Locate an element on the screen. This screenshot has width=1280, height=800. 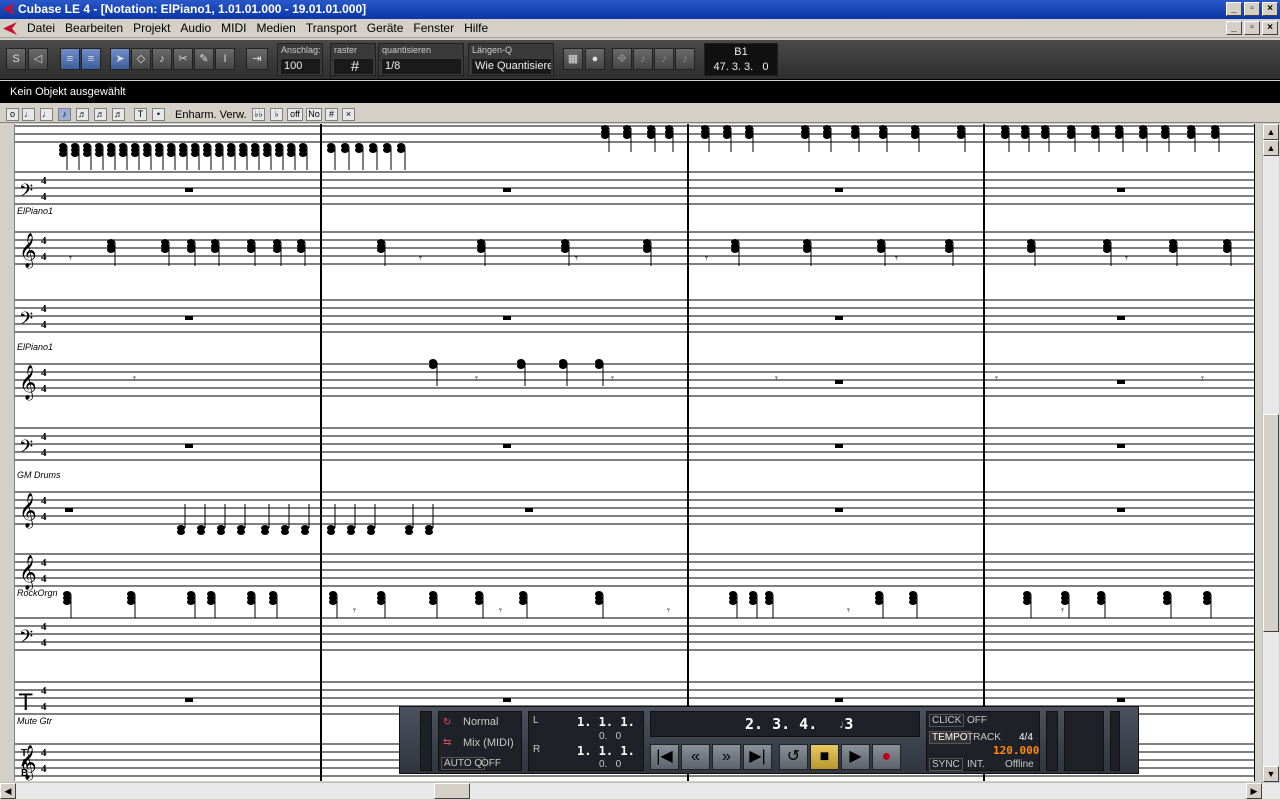
scroll-left-arrow-icon: ◀ is located at coordinates (8, 791).